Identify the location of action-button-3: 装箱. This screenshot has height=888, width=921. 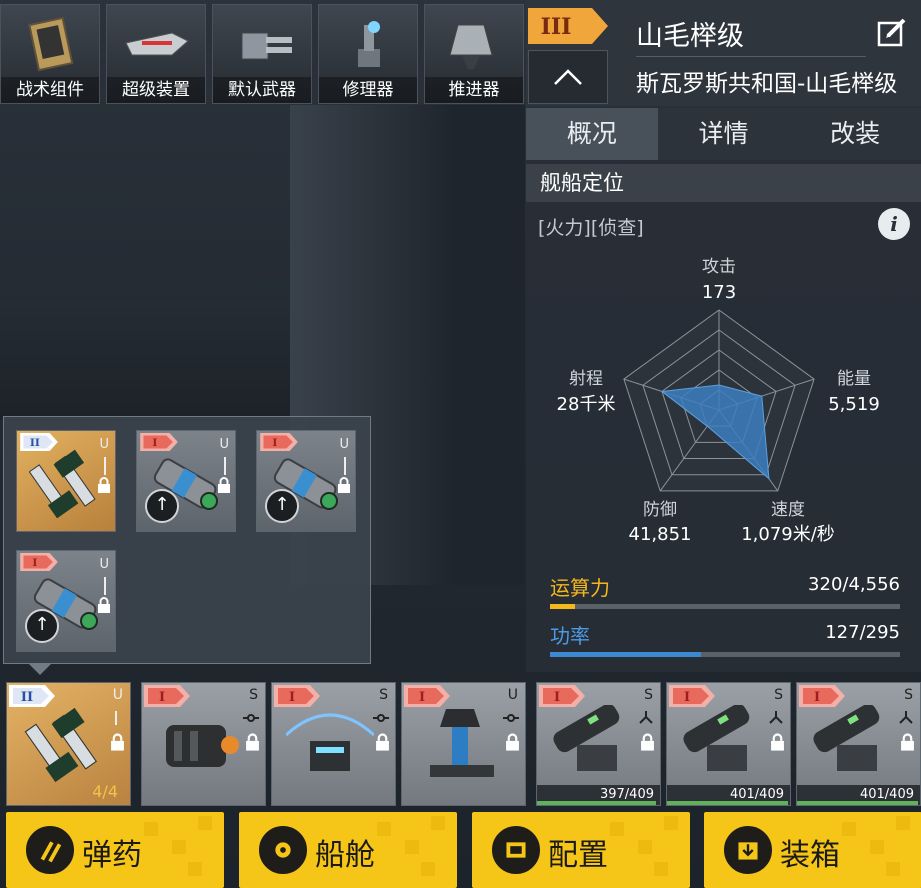
(812, 850).